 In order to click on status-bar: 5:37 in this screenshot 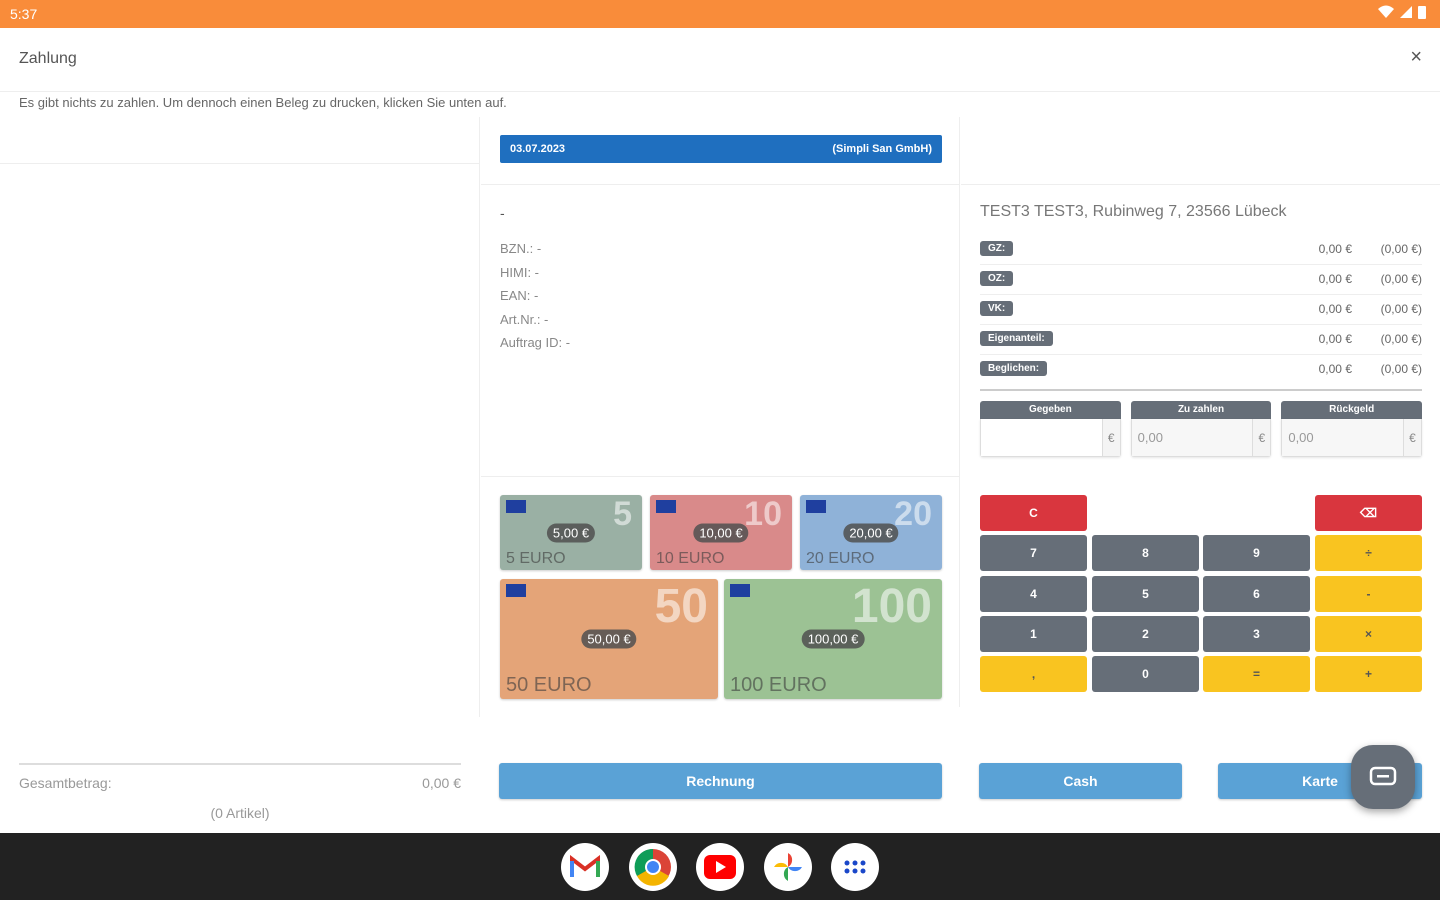, I will do `click(720, 14)`.